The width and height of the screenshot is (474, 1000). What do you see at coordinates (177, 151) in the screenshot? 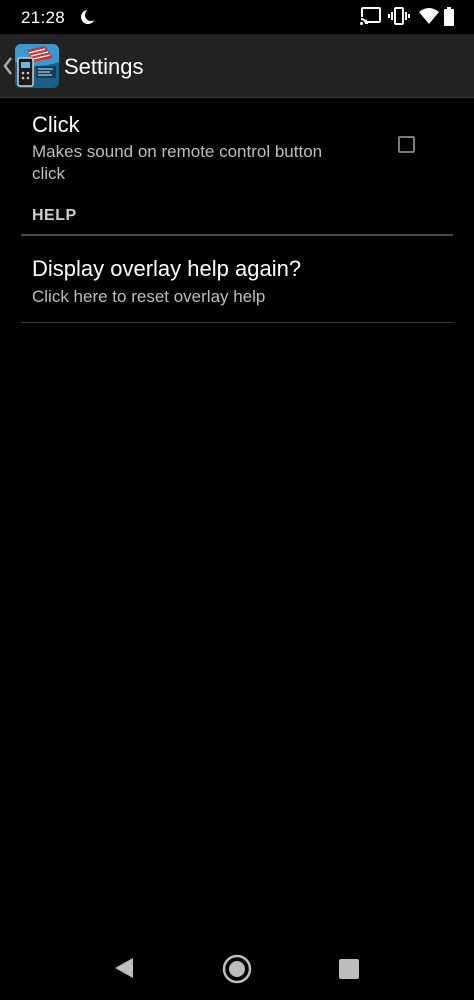
I see `click-summary-line-1: Makes sound on remote control button` at bounding box center [177, 151].